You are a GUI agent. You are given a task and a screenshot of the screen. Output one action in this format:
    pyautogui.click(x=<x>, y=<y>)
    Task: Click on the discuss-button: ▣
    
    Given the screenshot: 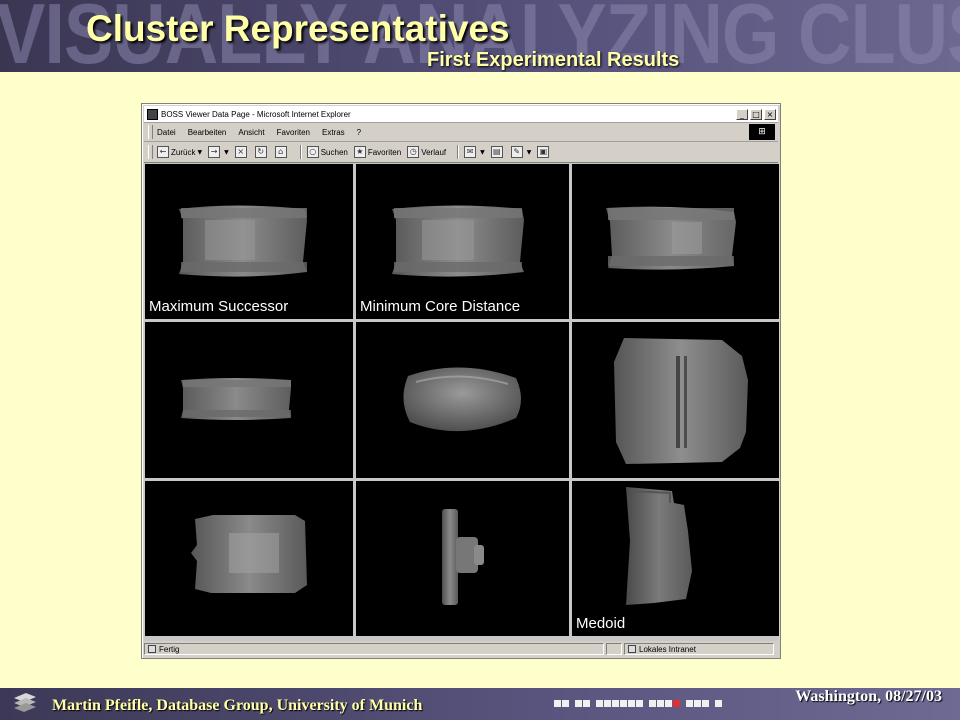 What is the action you would take?
    pyautogui.click(x=544, y=152)
    